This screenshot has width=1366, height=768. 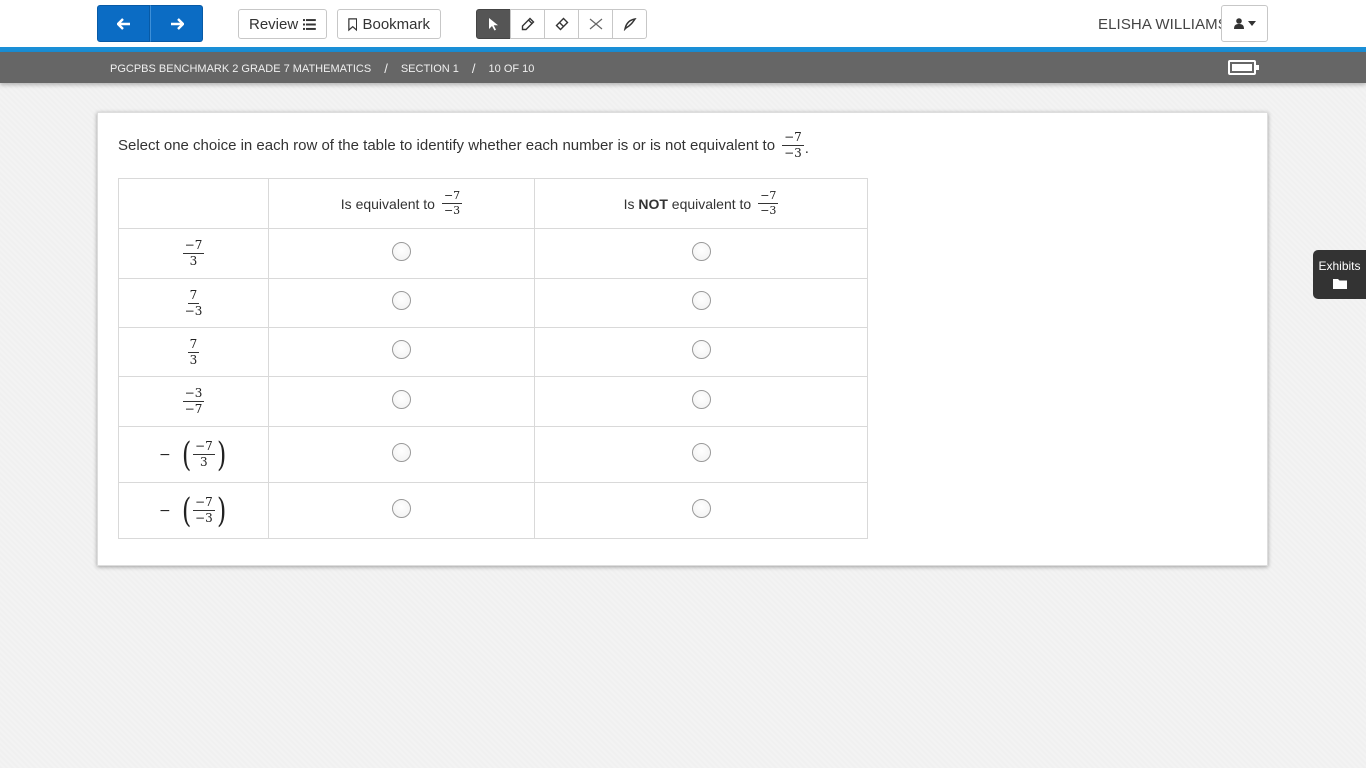 I want to click on table-row: − ( −7 3 ), so click(x=493, y=454).